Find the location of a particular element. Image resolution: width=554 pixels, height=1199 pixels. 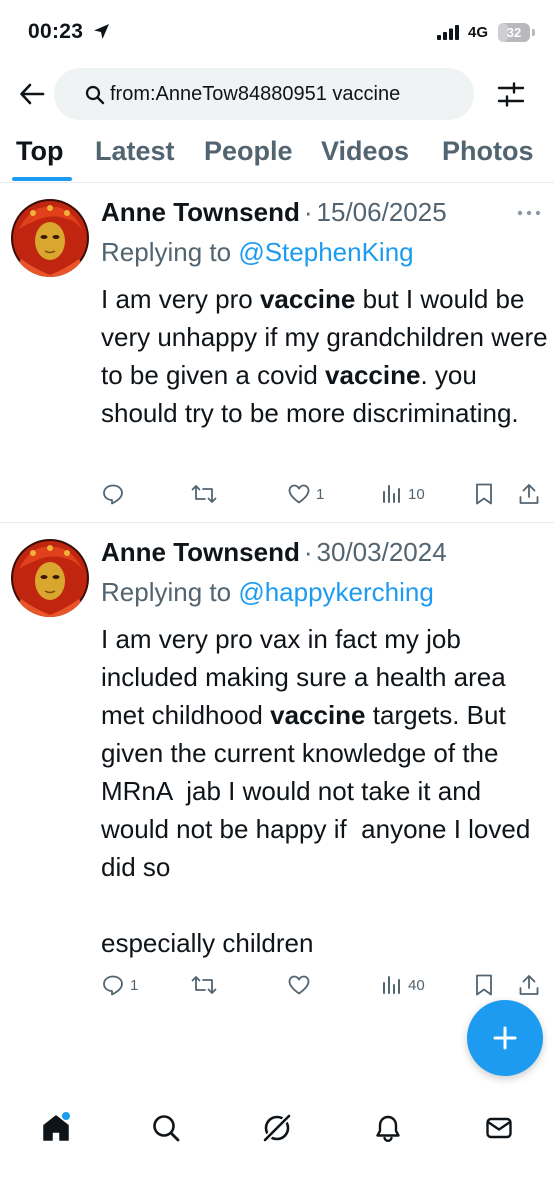

battery-cap is located at coordinates (533, 32).